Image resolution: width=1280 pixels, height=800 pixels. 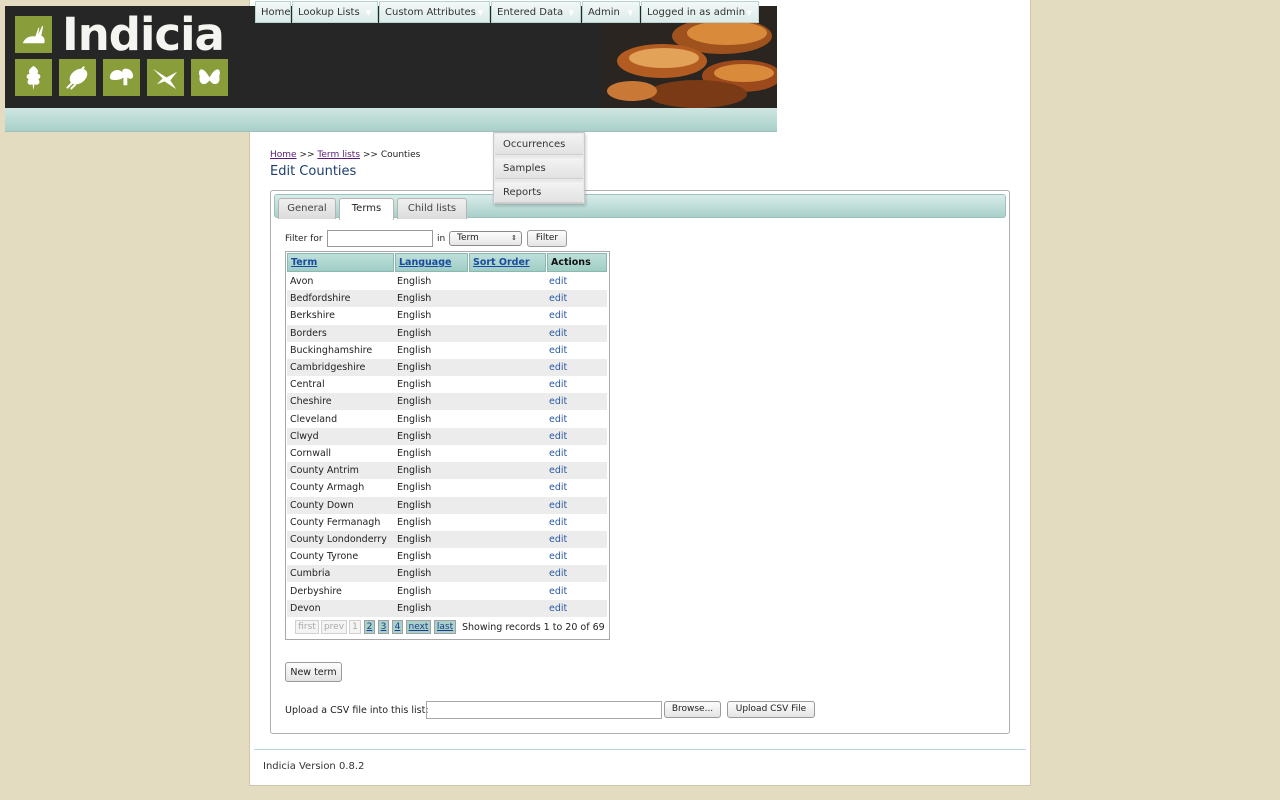 I want to click on pager-next: next, so click(x=418, y=627).